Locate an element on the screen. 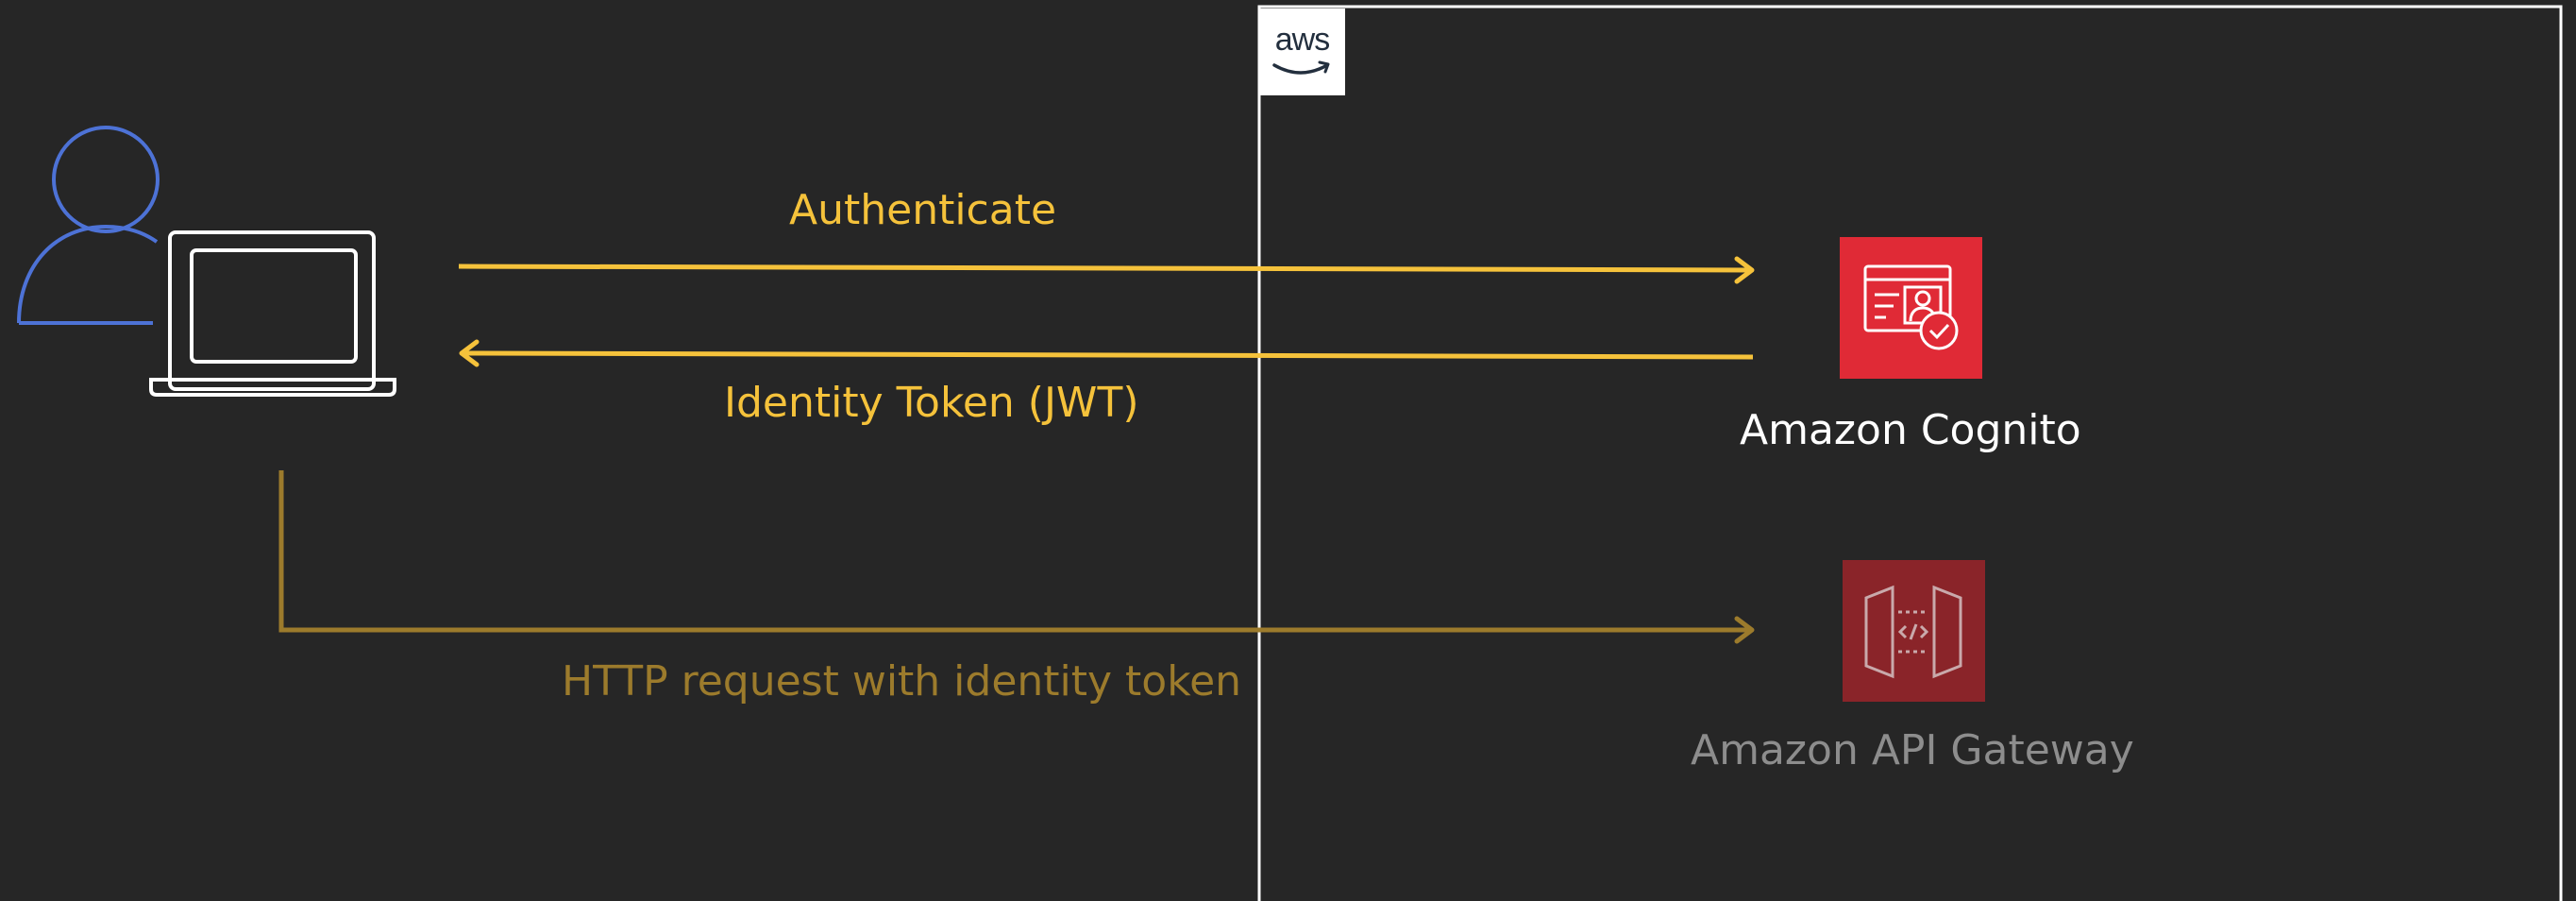 This screenshot has width=2576, height=901. identity-token-label: Identity Token (JWT) is located at coordinates (931, 403).